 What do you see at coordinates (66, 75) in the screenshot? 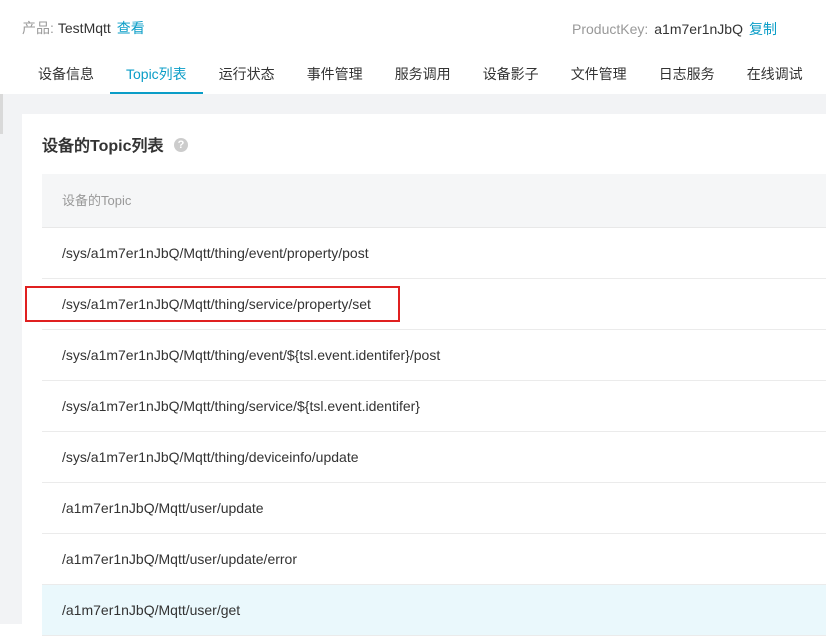
I see `tab-device-info: 设备信息` at bounding box center [66, 75].